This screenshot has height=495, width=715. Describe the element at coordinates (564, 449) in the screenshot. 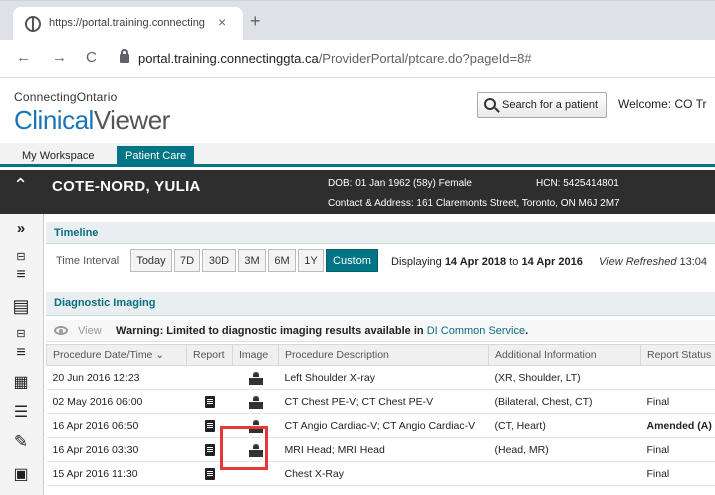

I see `cell-info: (Head, MR)` at that location.